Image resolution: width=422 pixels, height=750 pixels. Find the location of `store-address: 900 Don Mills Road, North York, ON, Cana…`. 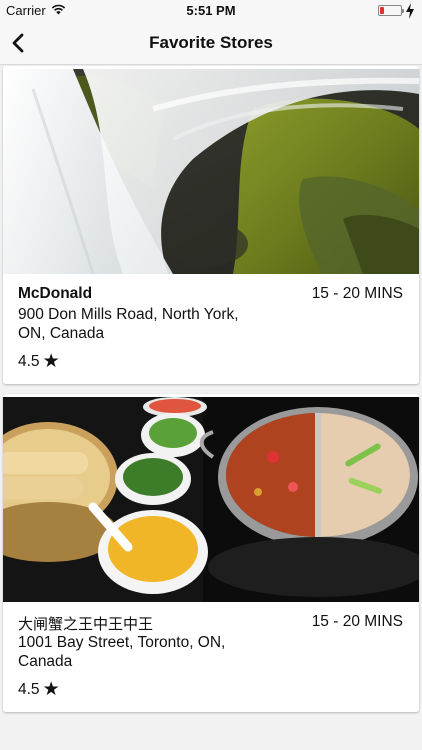

store-address: 900 Don Mills Road, North York, ON, Cana… is located at coordinates (128, 324).